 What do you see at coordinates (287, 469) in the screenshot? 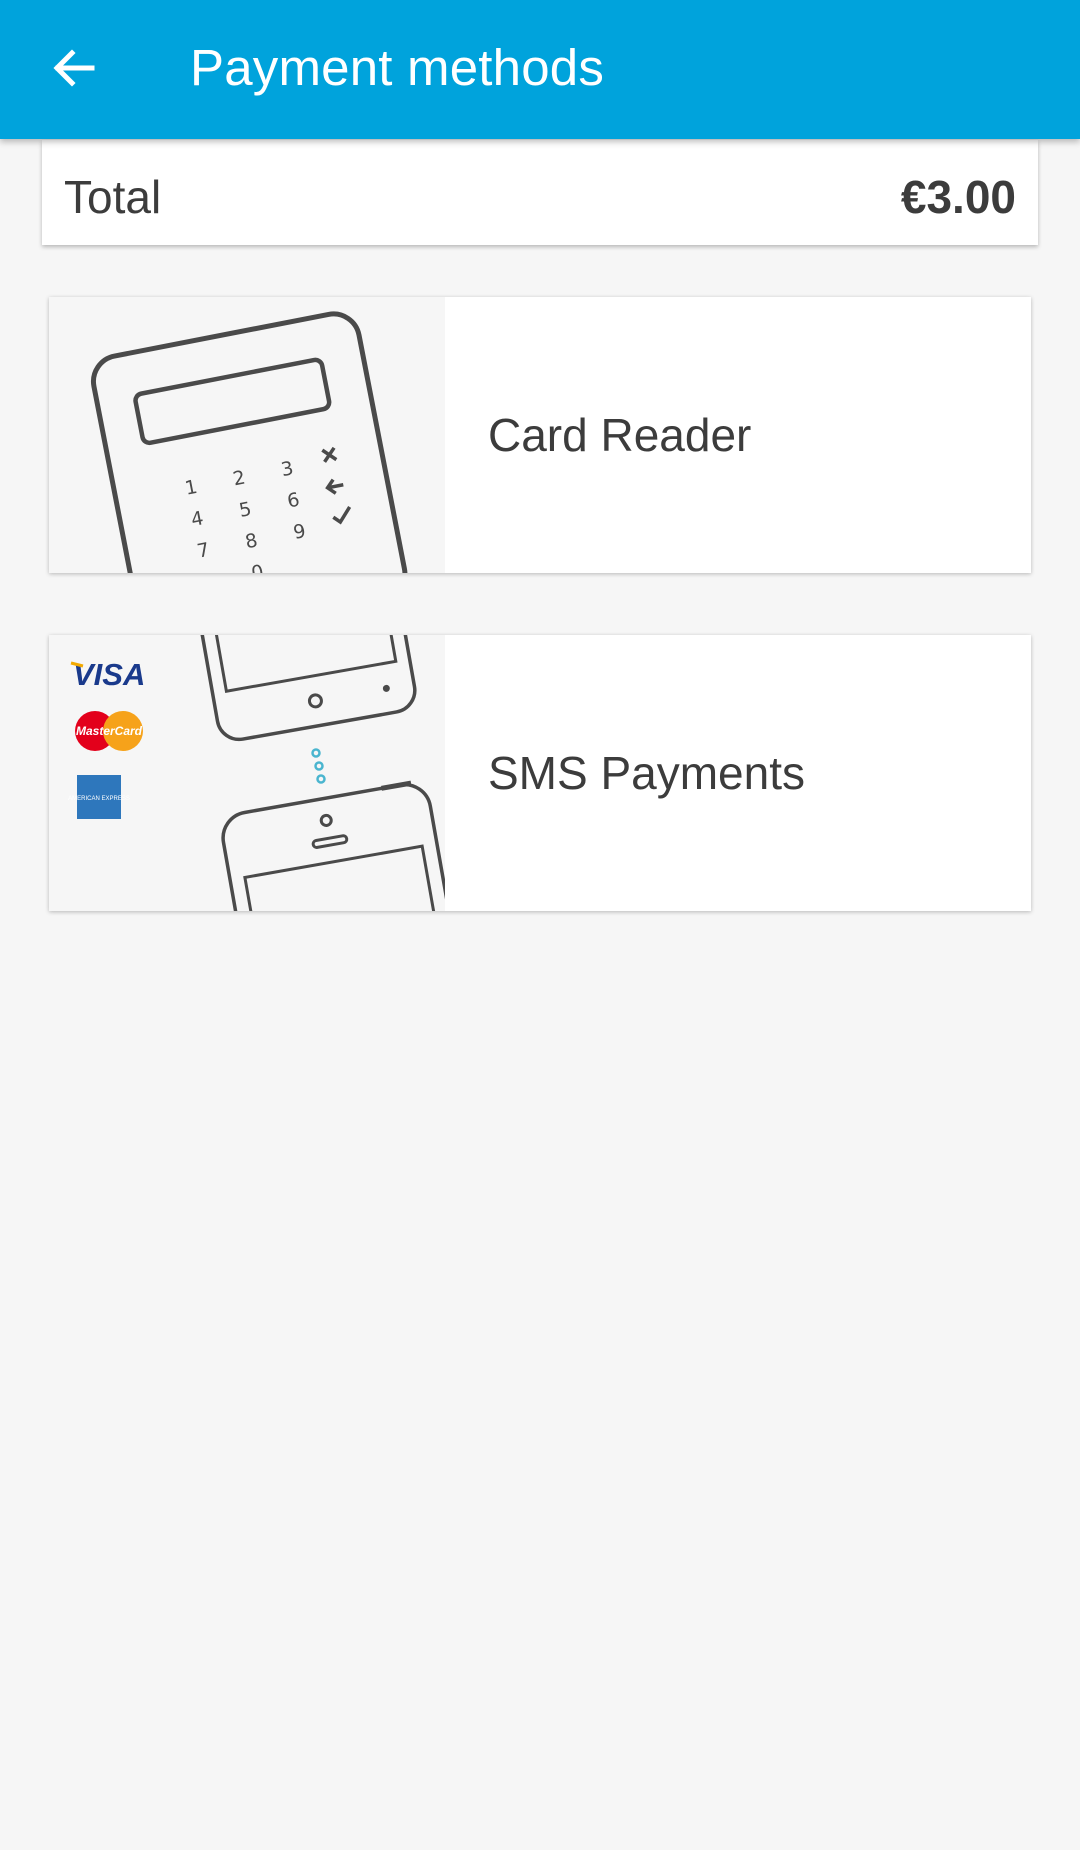
I see `keypad-key-3: 3` at bounding box center [287, 469].